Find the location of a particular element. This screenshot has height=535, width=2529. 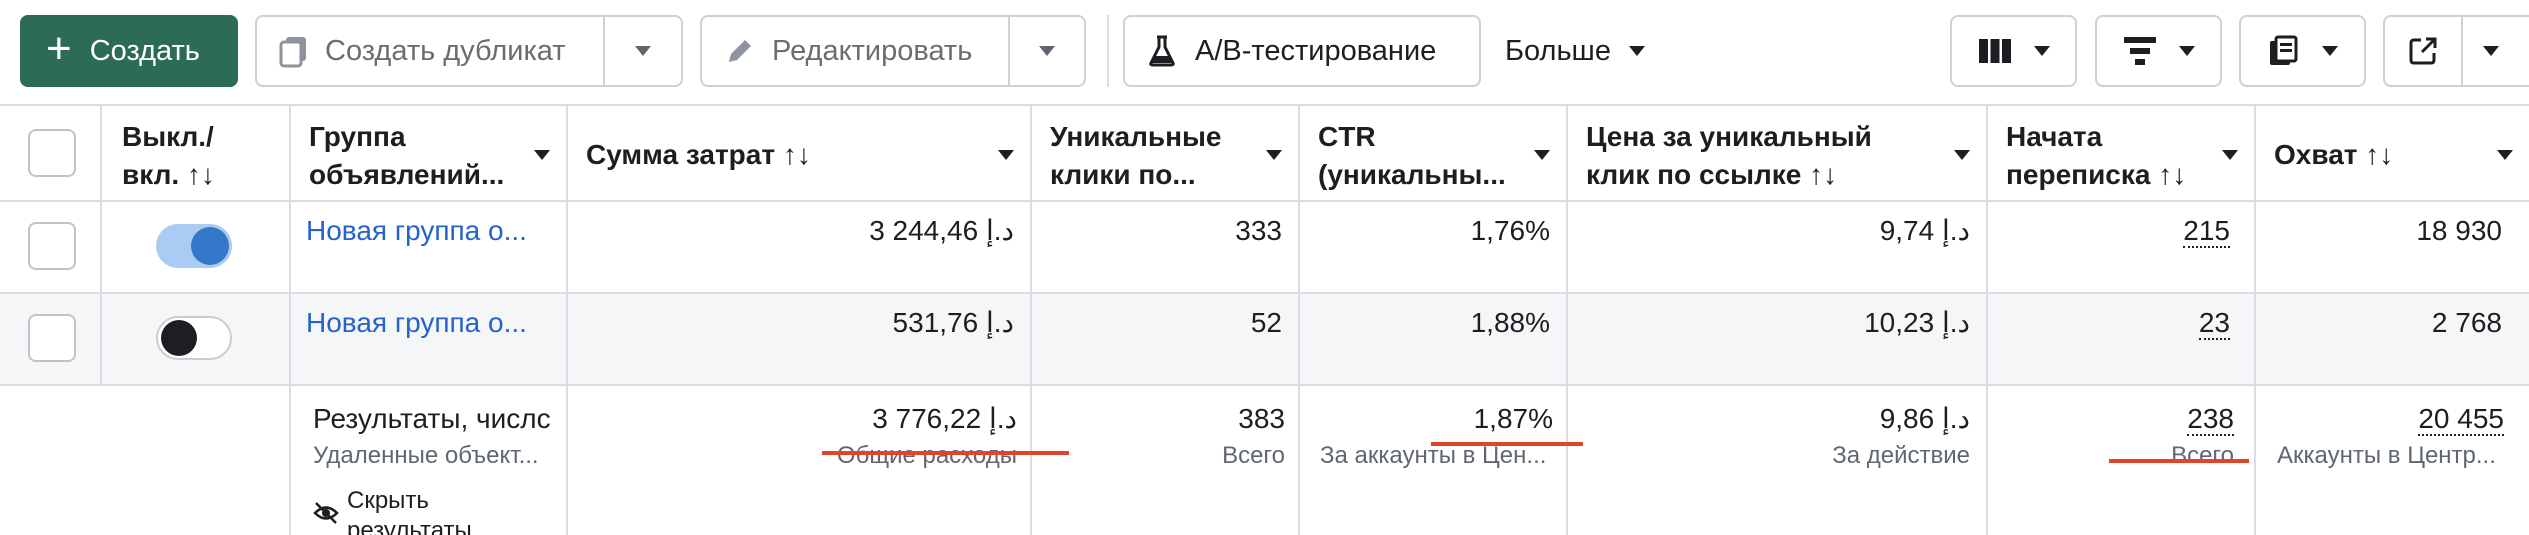

header-spend: Сумма затрат ↑↓ is located at coordinates (798, 152).